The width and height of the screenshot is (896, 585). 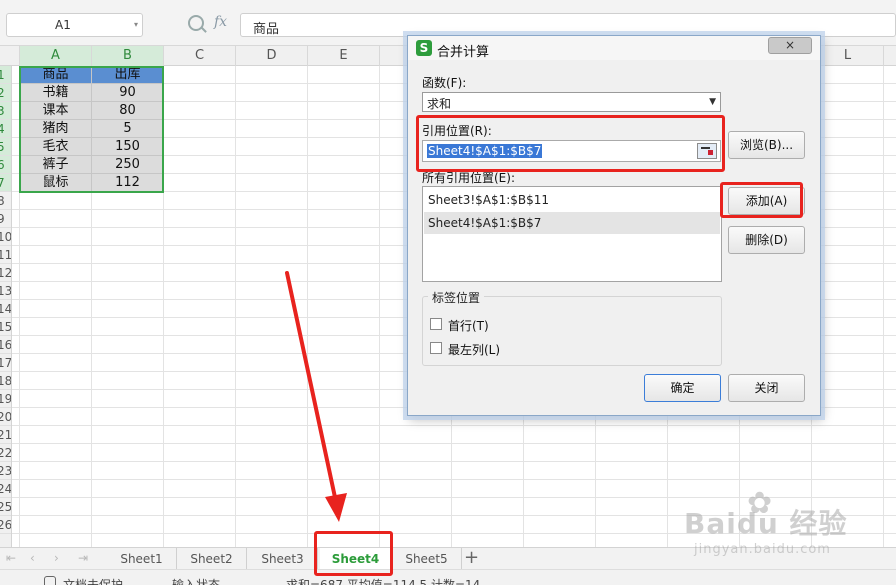 What do you see at coordinates (474, 350) in the screenshot?
I see `left-column-label: 最左列(L)` at bounding box center [474, 350].